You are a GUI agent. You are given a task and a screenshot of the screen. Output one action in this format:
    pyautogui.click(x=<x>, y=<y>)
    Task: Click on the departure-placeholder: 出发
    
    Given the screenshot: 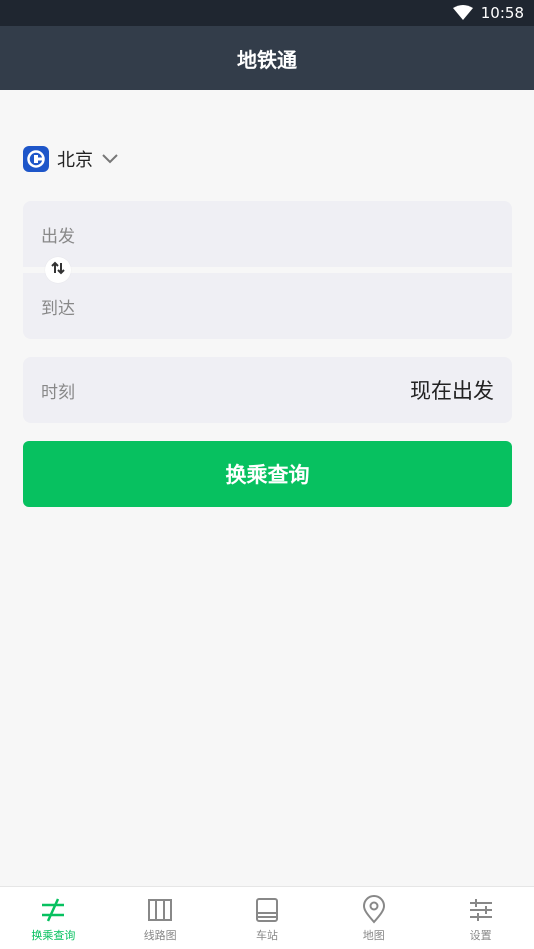 What is the action you would take?
    pyautogui.click(x=58, y=236)
    